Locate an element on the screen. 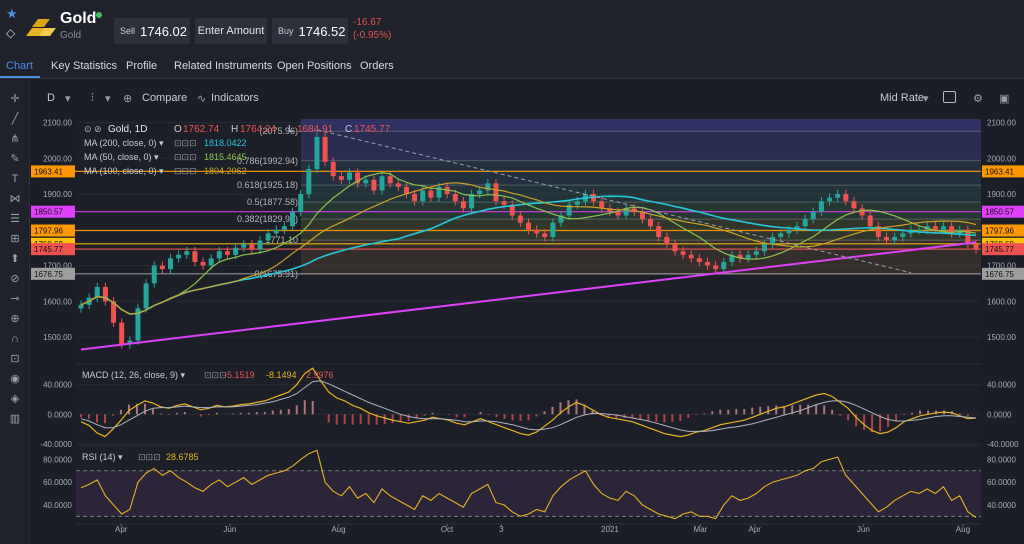 The width and height of the screenshot is (1024, 544). tag-icon: ◇ is located at coordinates (12, 33).